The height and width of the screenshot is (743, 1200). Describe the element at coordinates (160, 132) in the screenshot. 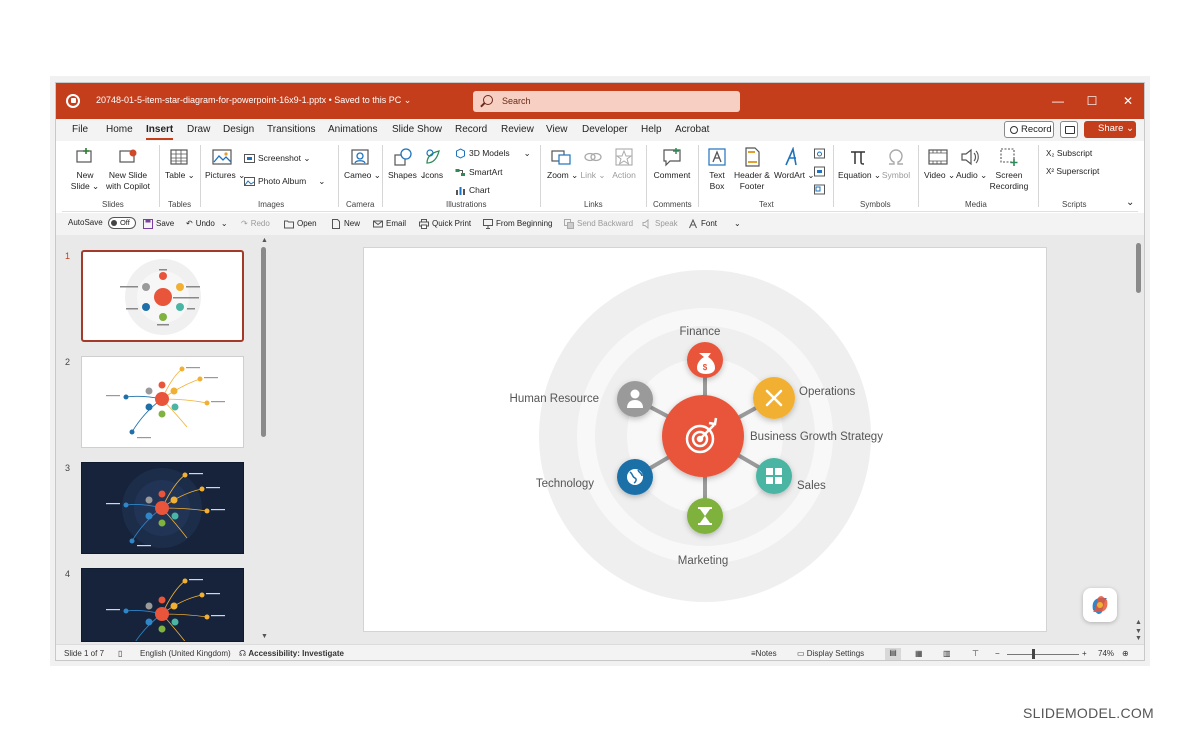

I see `tab-insert: Insert` at that location.